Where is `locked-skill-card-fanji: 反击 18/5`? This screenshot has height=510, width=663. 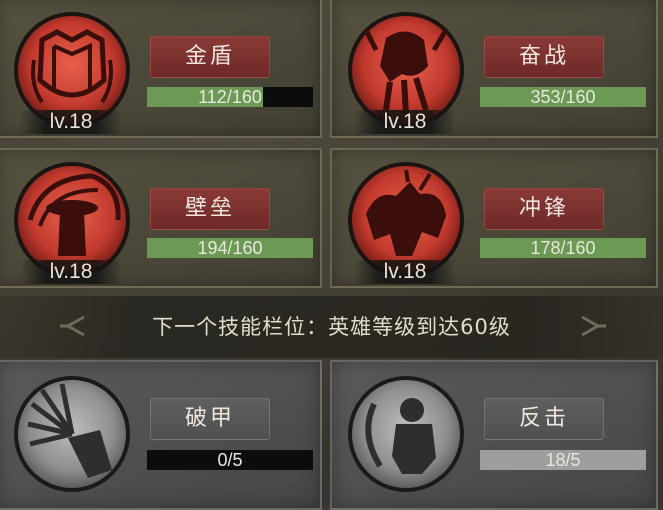 locked-skill-card-fanji: 反击 18/5 is located at coordinates (494, 435).